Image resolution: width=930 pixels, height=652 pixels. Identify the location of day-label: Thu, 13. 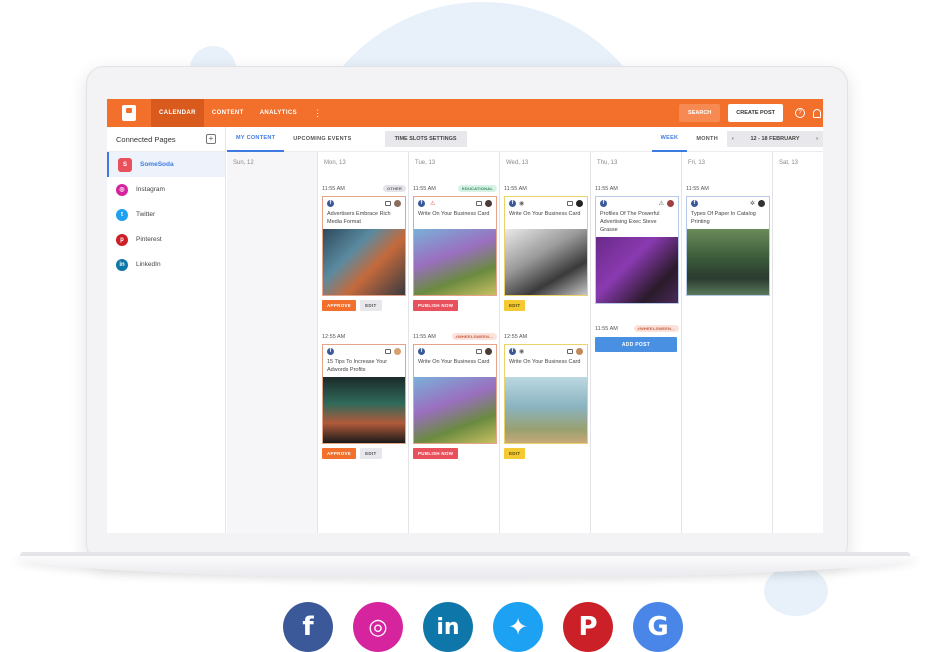
(607, 163).